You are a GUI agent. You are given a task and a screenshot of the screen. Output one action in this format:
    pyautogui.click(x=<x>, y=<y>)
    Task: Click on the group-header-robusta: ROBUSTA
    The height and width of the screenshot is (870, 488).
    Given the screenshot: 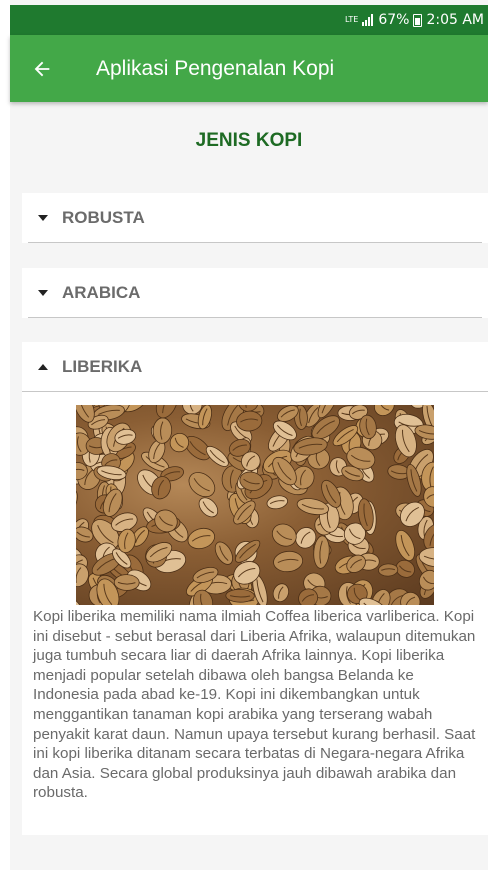 What is the action you would take?
    pyautogui.click(x=255, y=218)
    